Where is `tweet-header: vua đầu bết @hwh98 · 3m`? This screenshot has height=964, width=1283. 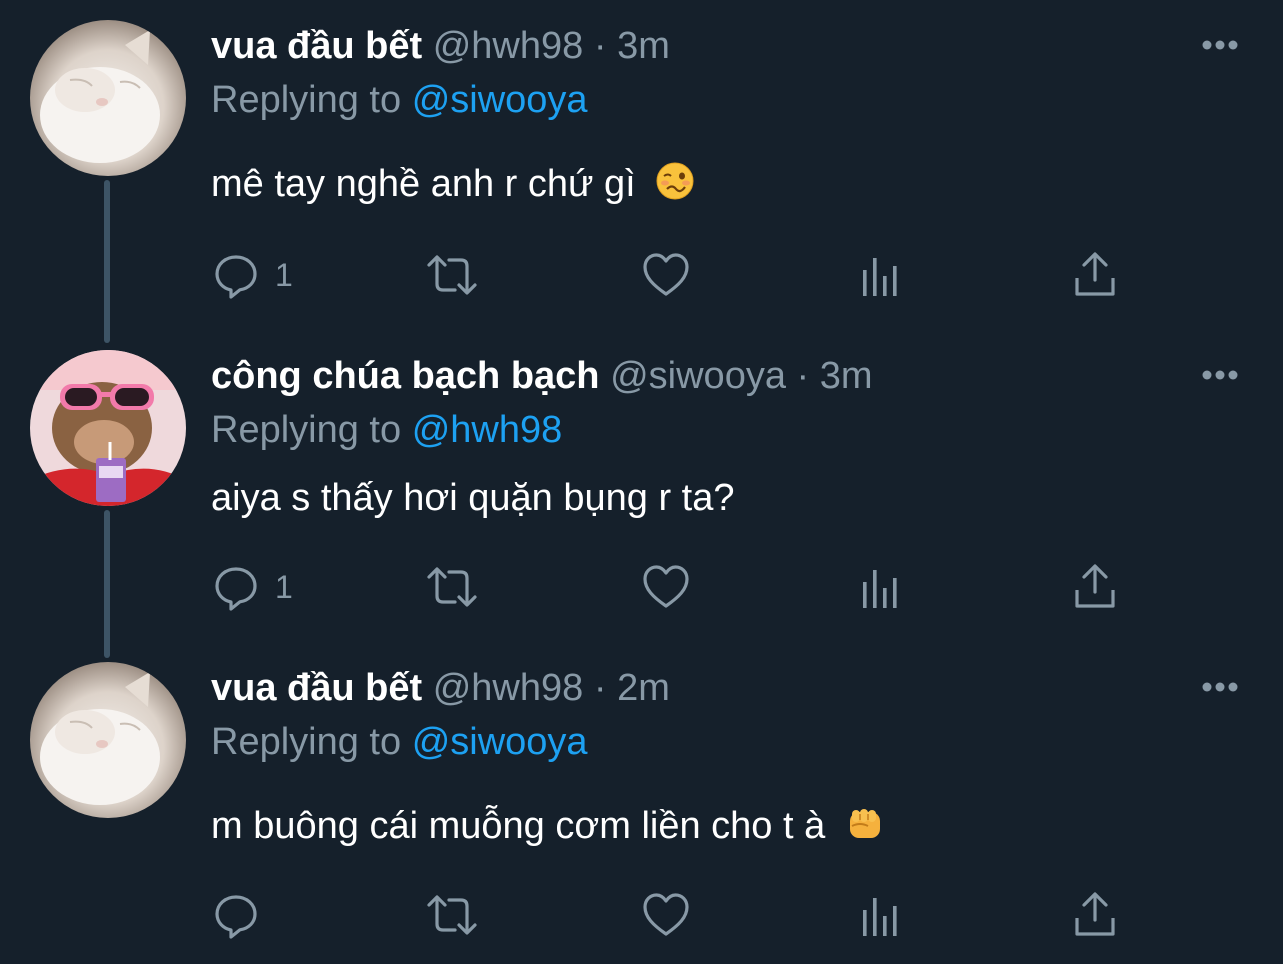
tweet-header: vua đầu bết @hwh98 · 3m is located at coordinates (440, 46).